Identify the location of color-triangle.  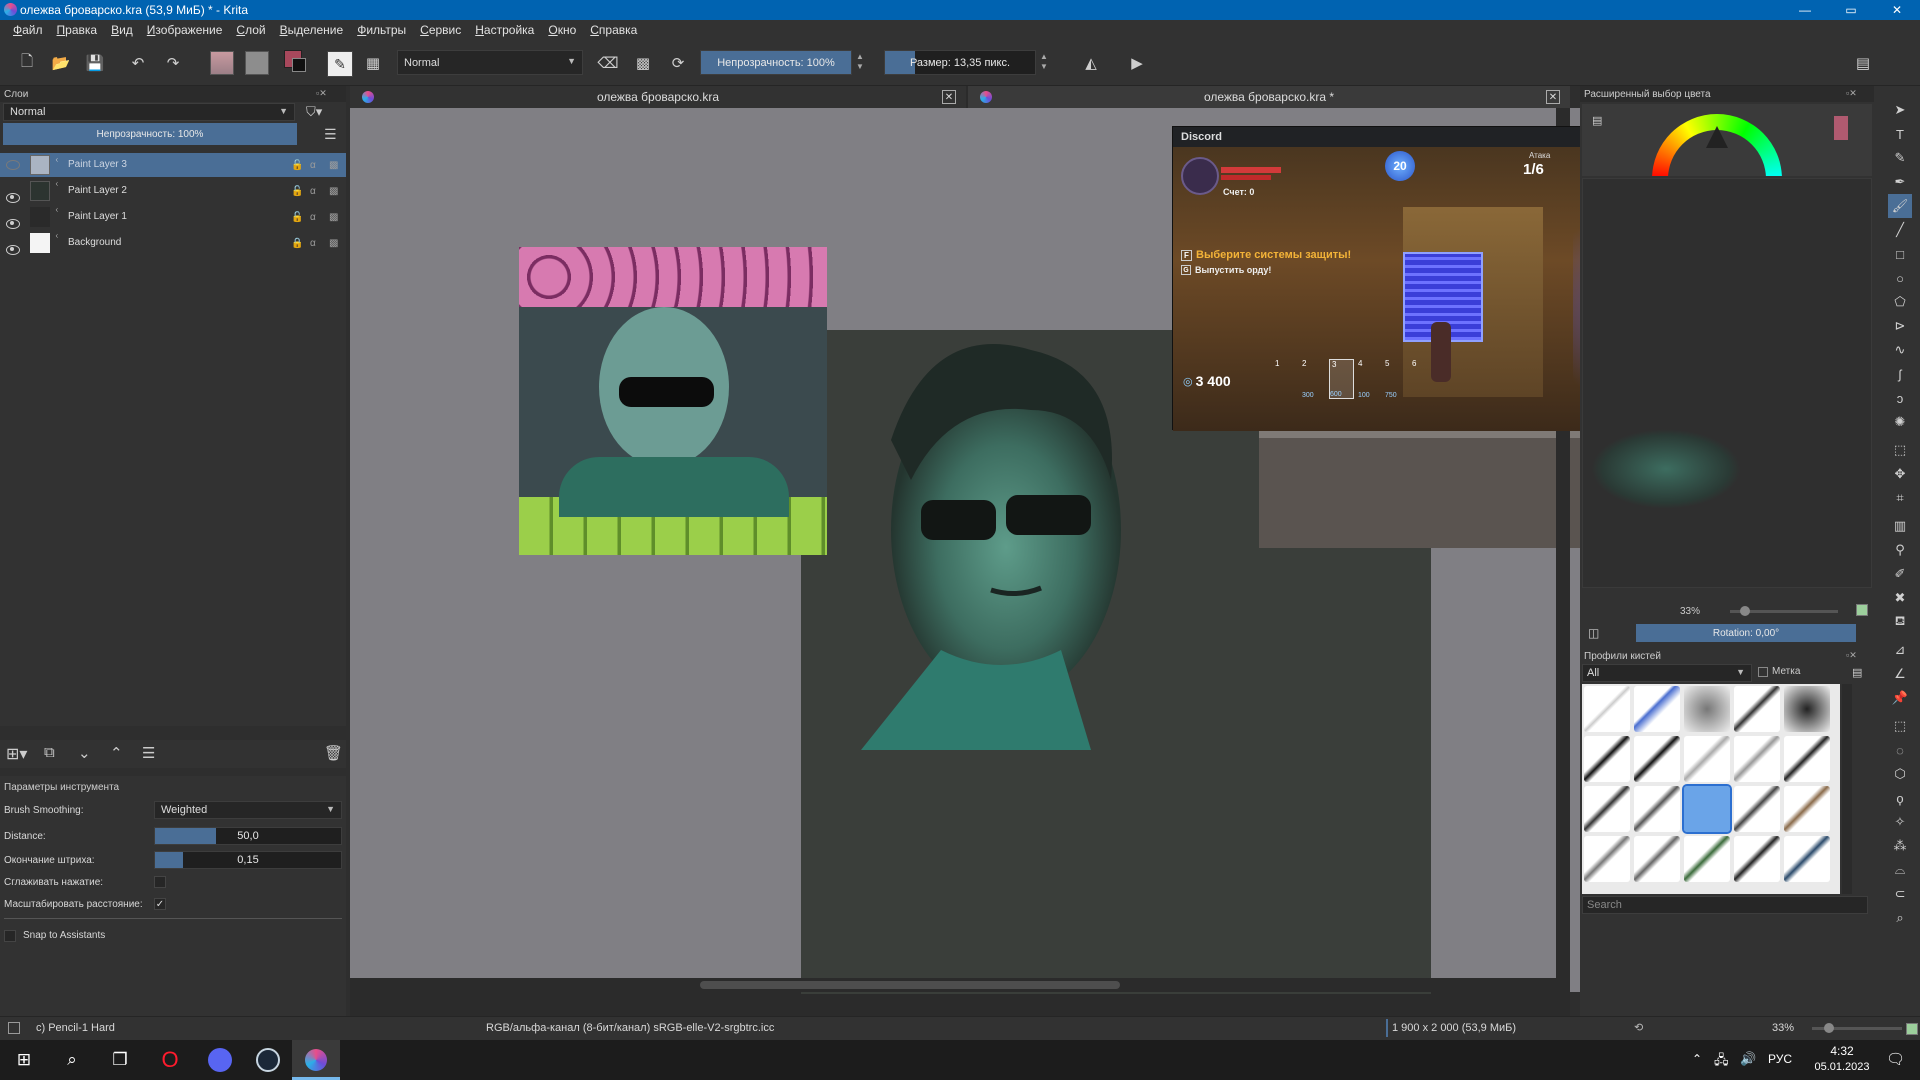
(1717, 137).